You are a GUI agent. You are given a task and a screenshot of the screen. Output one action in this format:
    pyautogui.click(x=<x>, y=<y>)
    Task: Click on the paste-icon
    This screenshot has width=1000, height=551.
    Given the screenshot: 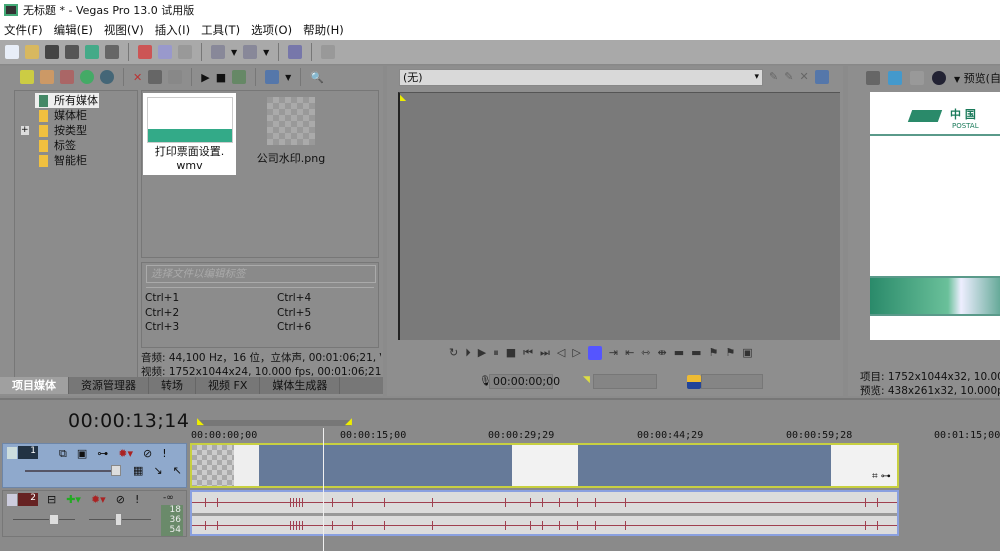 What is the action you would take?
    pyautogui.click(x=185, y=52)
    